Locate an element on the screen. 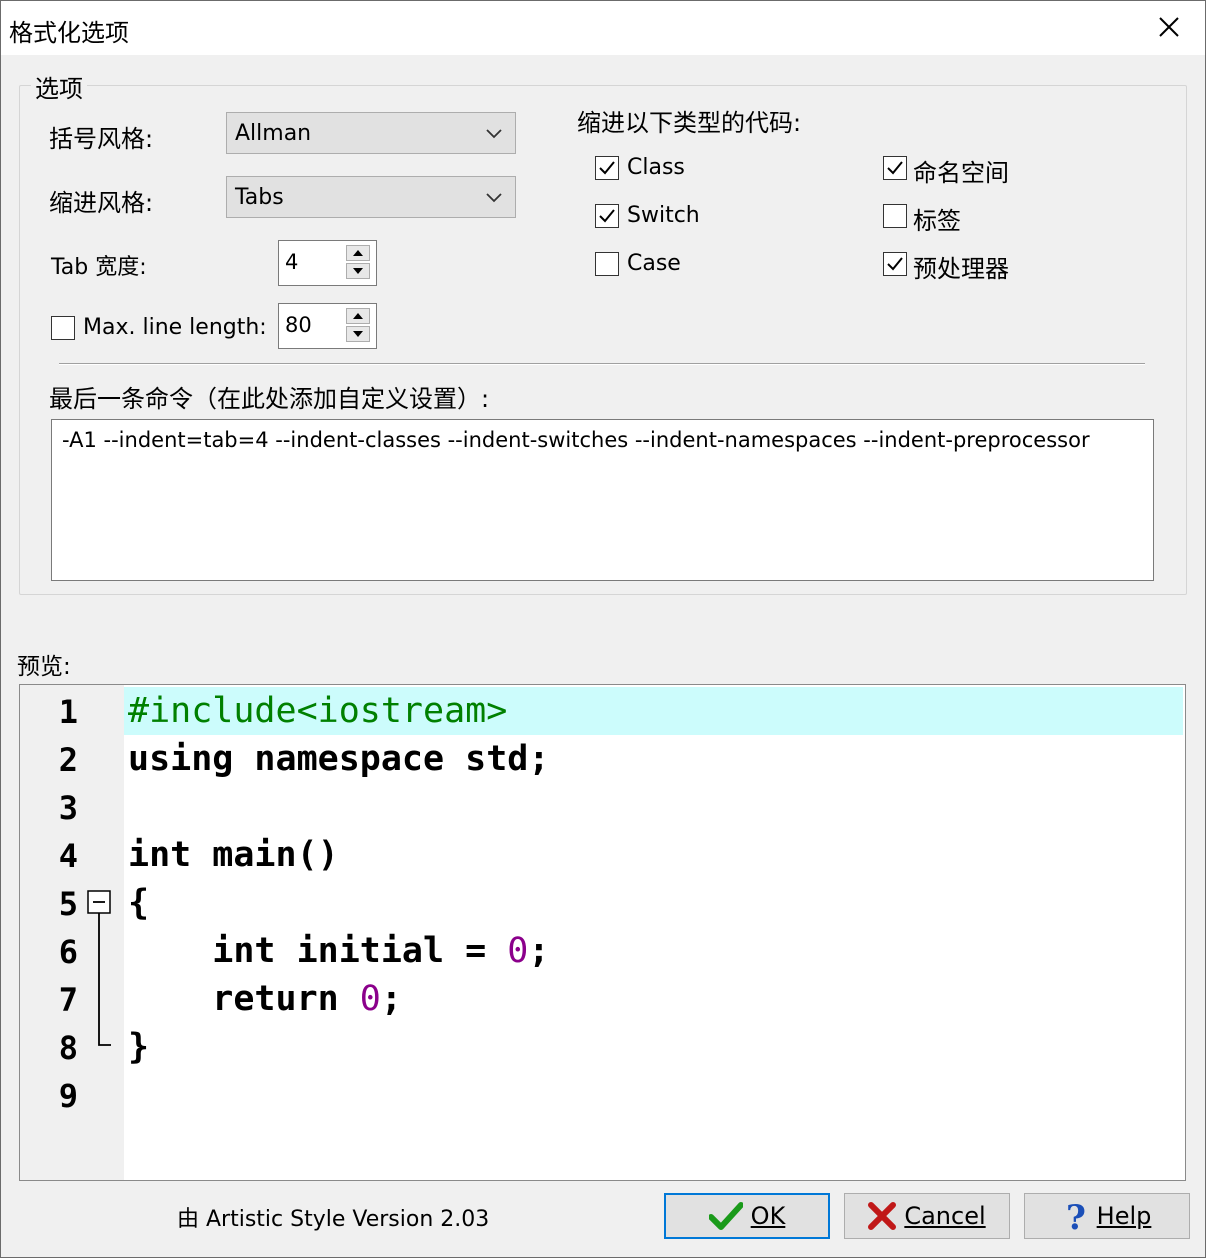 This screenshot has height=1258, width=1206. help-question-icon: ? is located at coordinates (1076, 1216).